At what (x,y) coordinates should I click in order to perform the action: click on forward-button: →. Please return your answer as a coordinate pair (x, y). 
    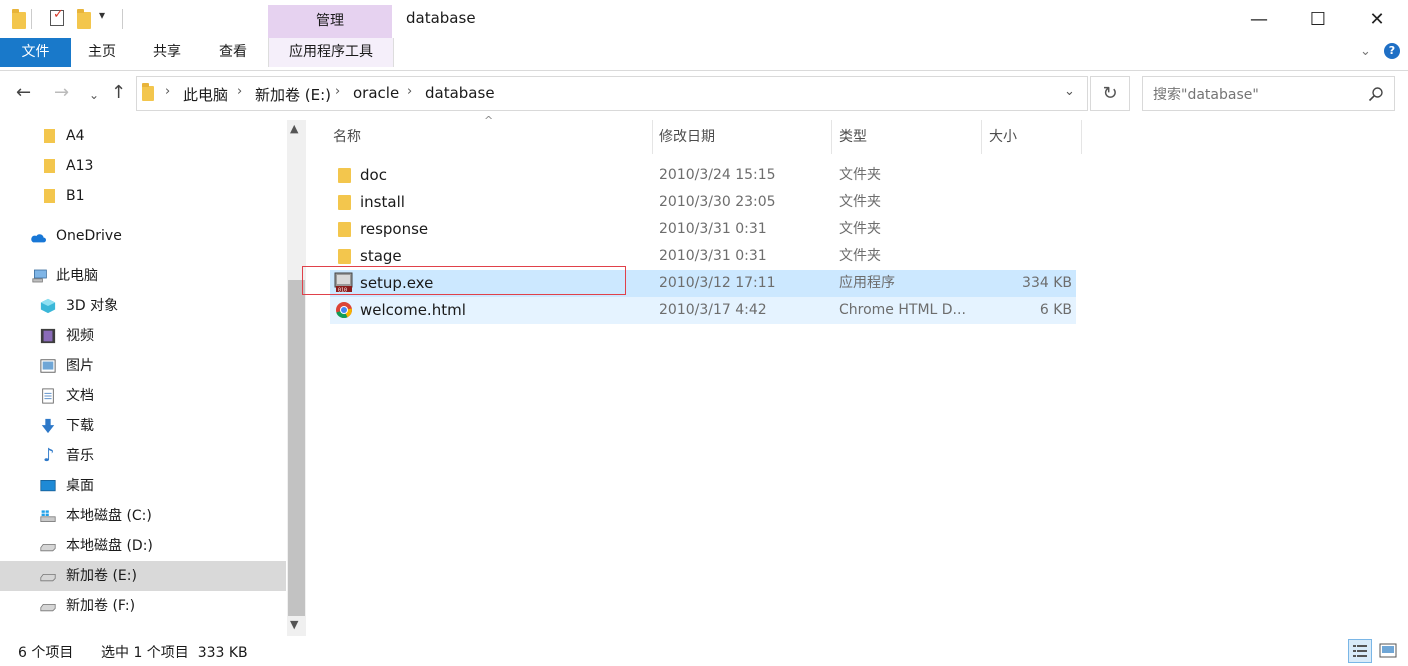
    Looking at the image, I should click on (61, 92).